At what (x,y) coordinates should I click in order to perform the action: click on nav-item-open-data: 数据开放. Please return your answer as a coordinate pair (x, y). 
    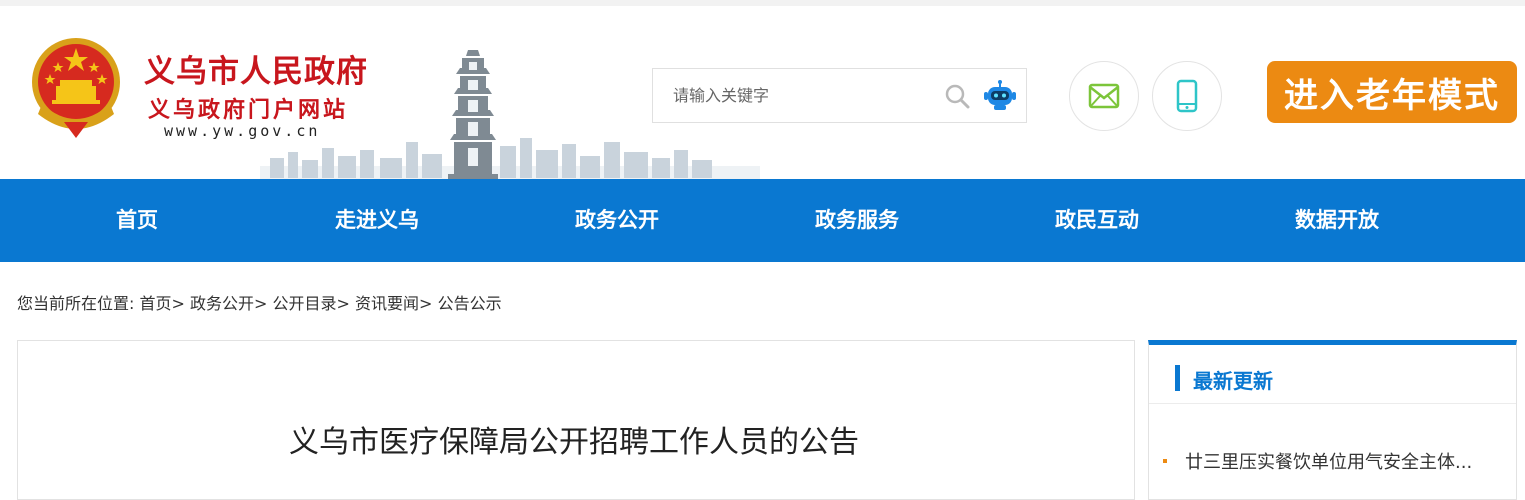
    Looking at the image, I should click on (1337, 220).